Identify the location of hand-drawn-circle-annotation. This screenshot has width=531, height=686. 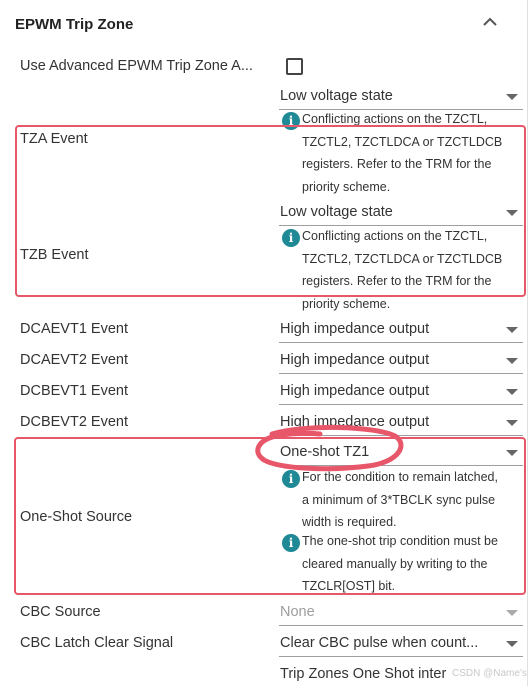
(329, 448).